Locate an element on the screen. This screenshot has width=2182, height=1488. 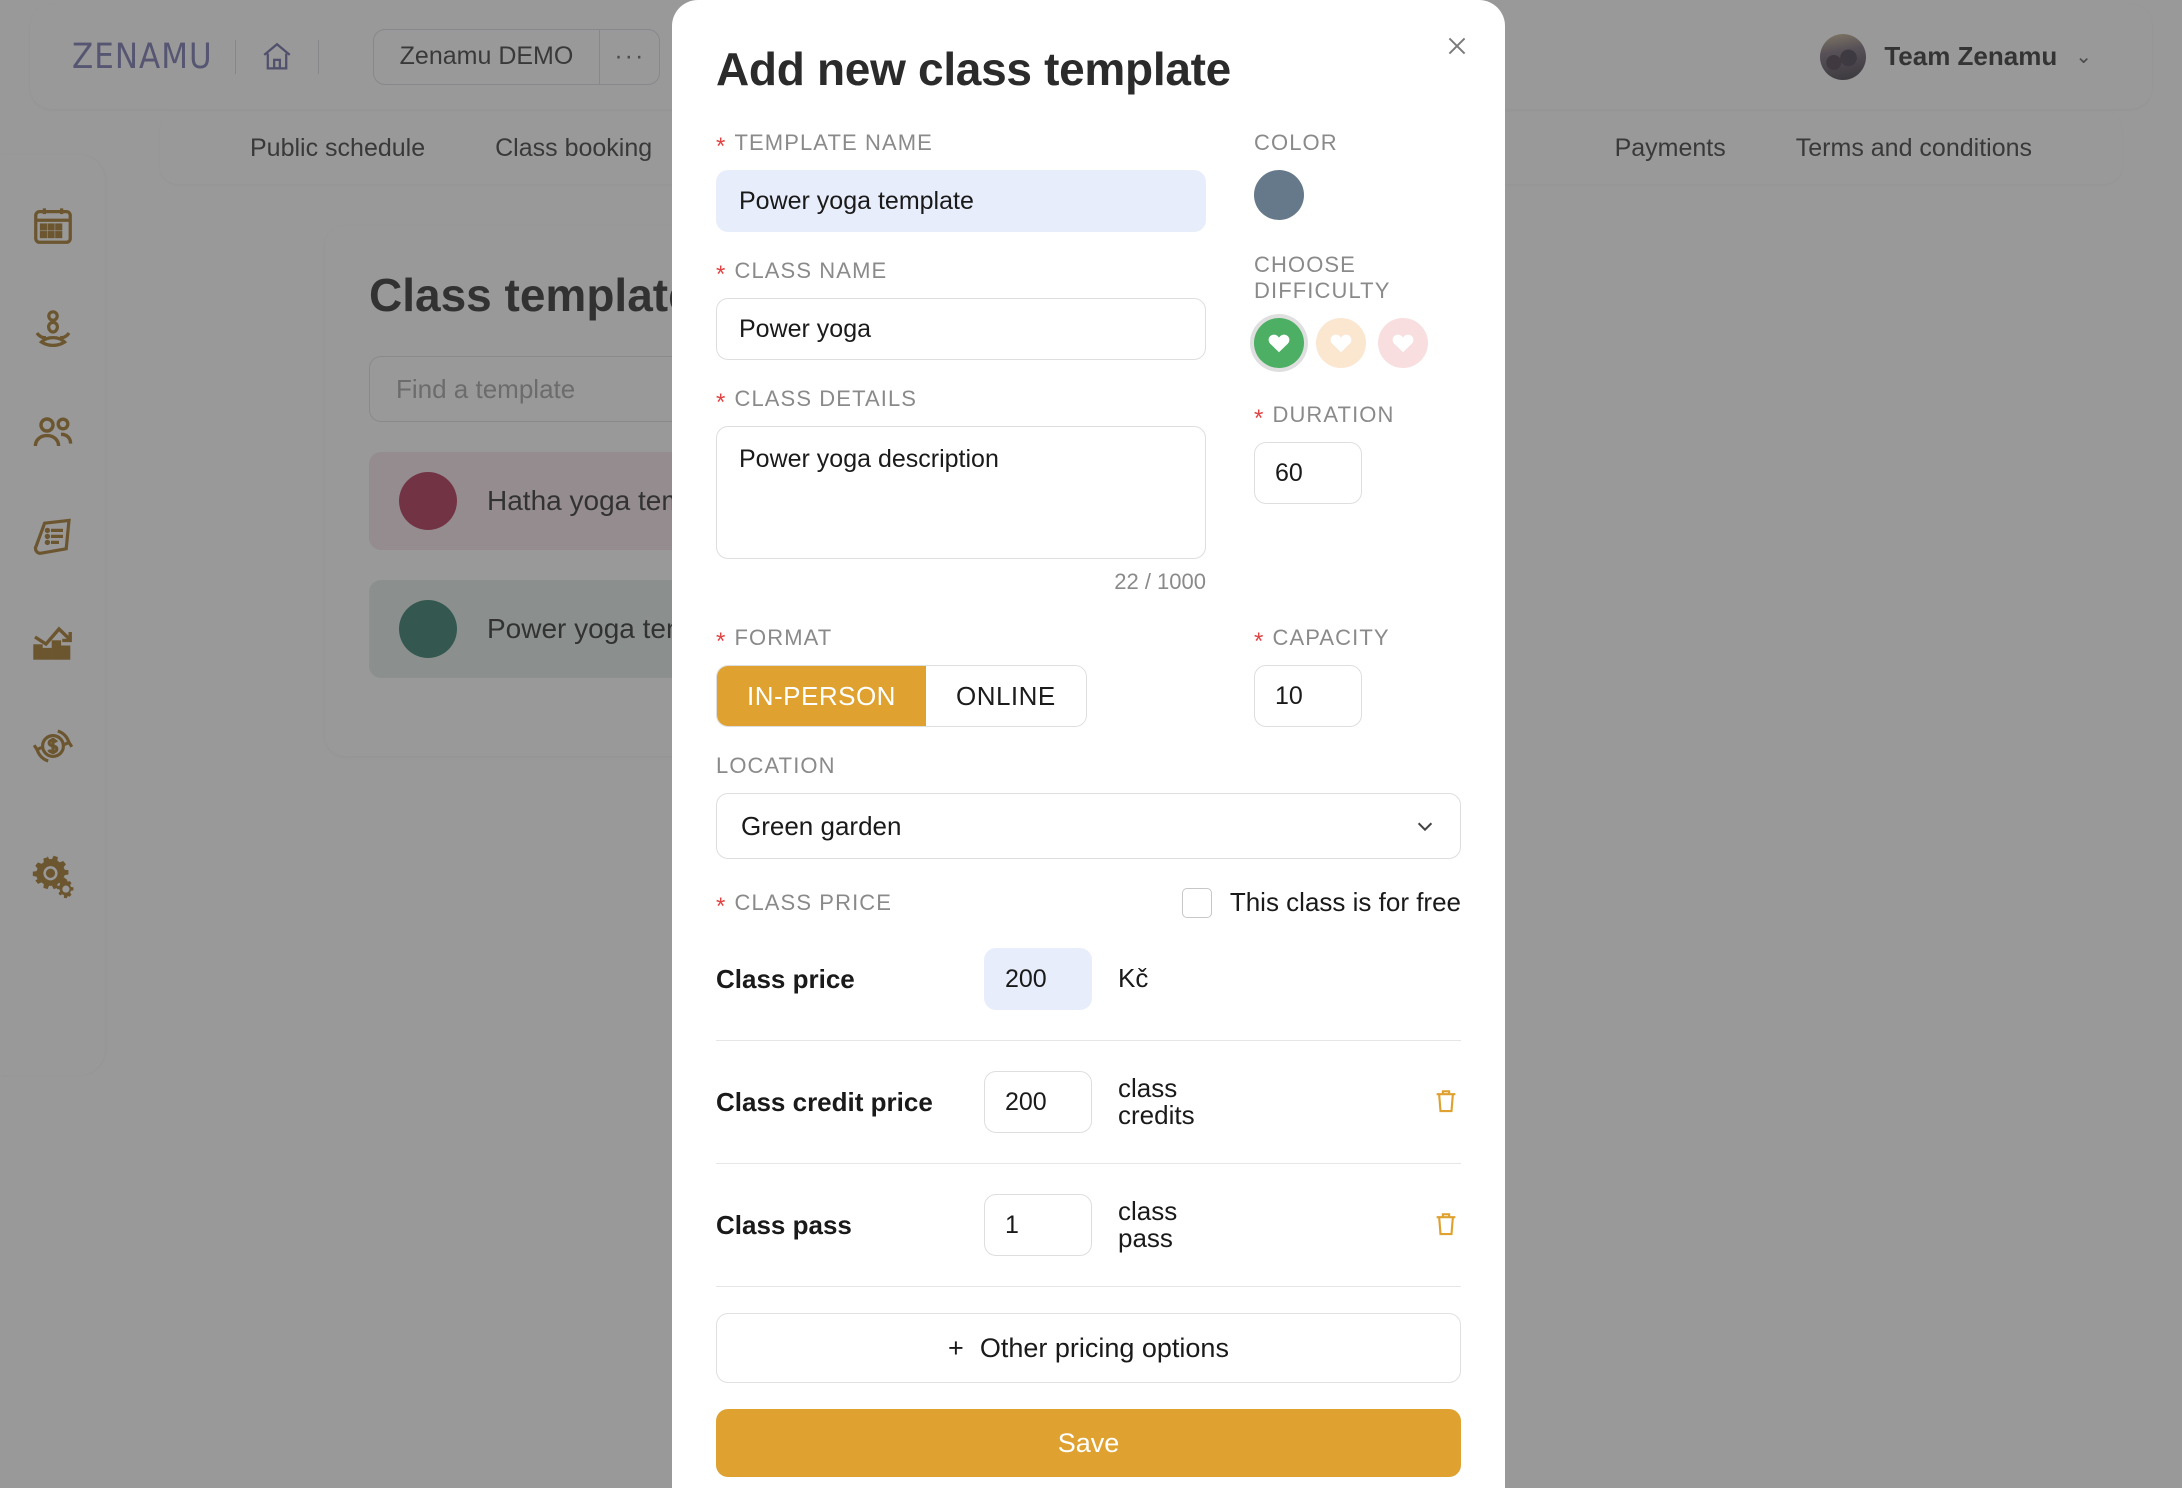
location-value: Green garden is located at coordinates (821, 825).